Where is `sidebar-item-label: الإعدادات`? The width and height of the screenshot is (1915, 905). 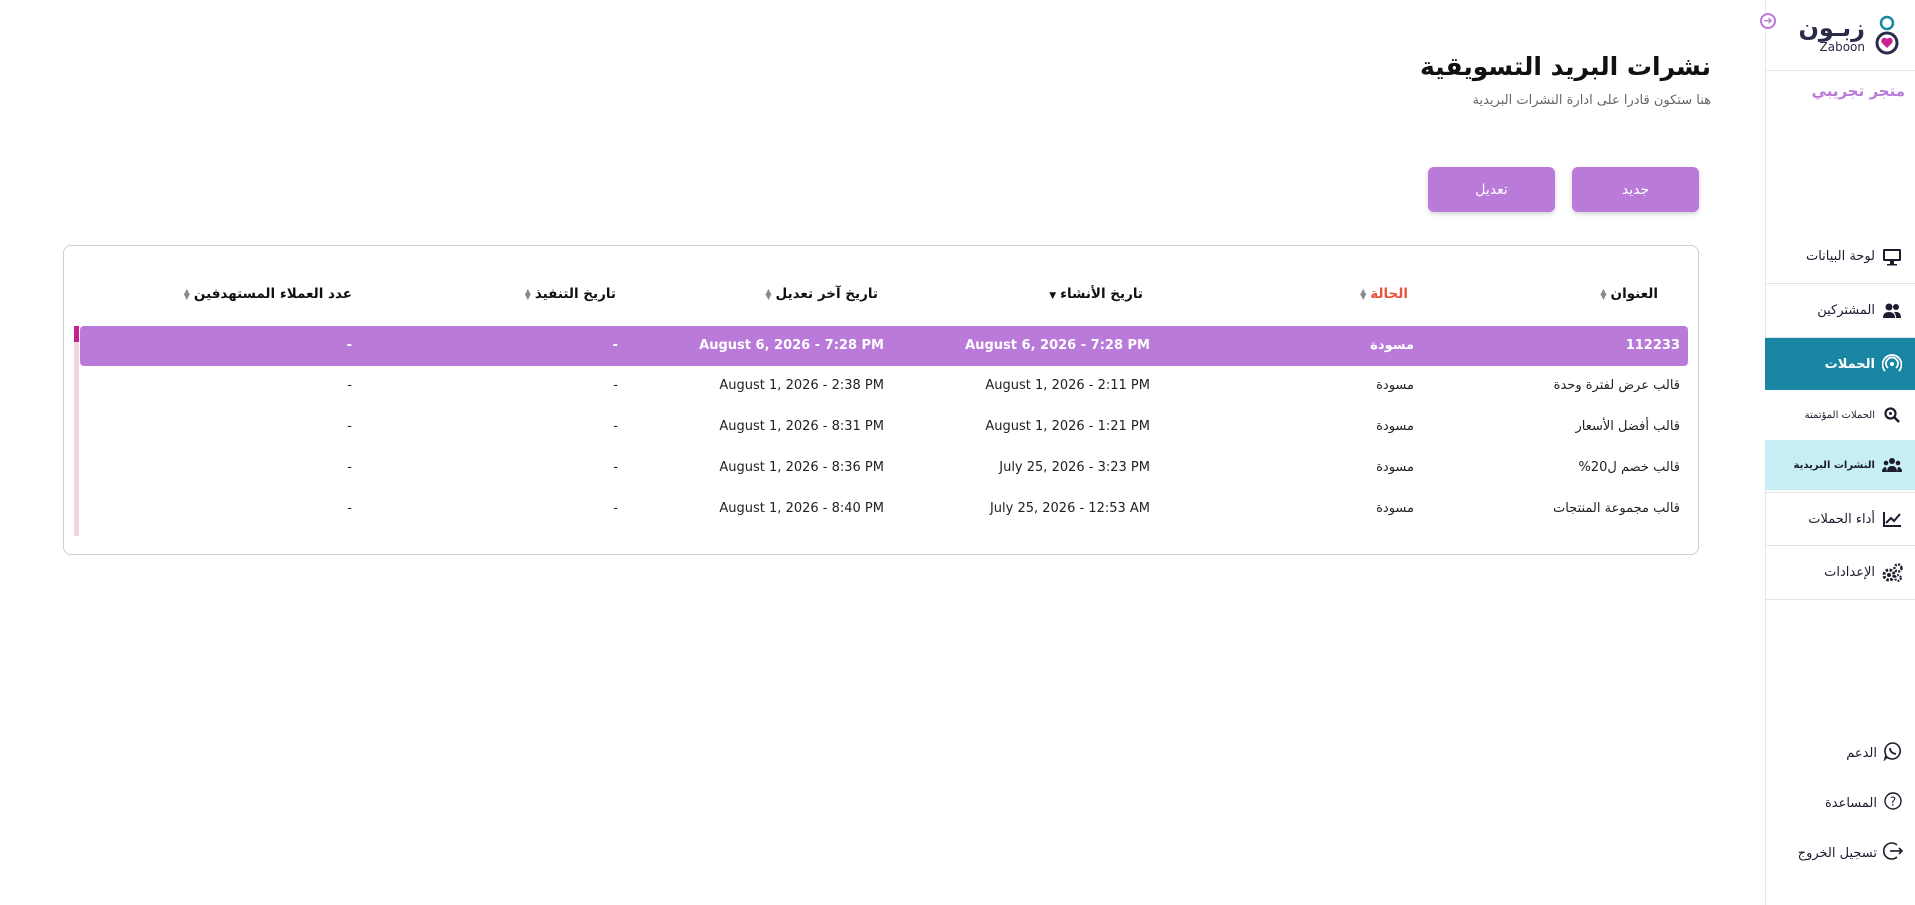
sidebar-item-label: الإعدادات is located at coordinates (1849, 572).